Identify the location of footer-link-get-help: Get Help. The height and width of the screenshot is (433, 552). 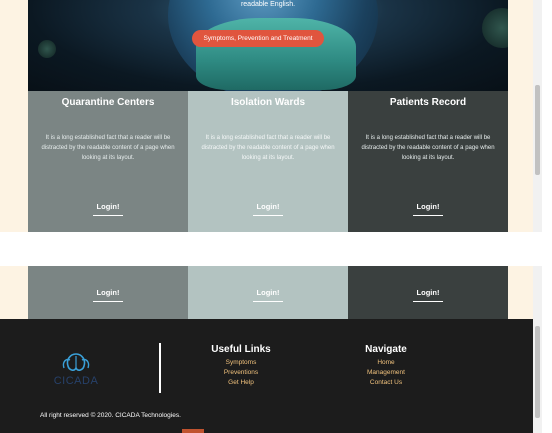
(241, 383).